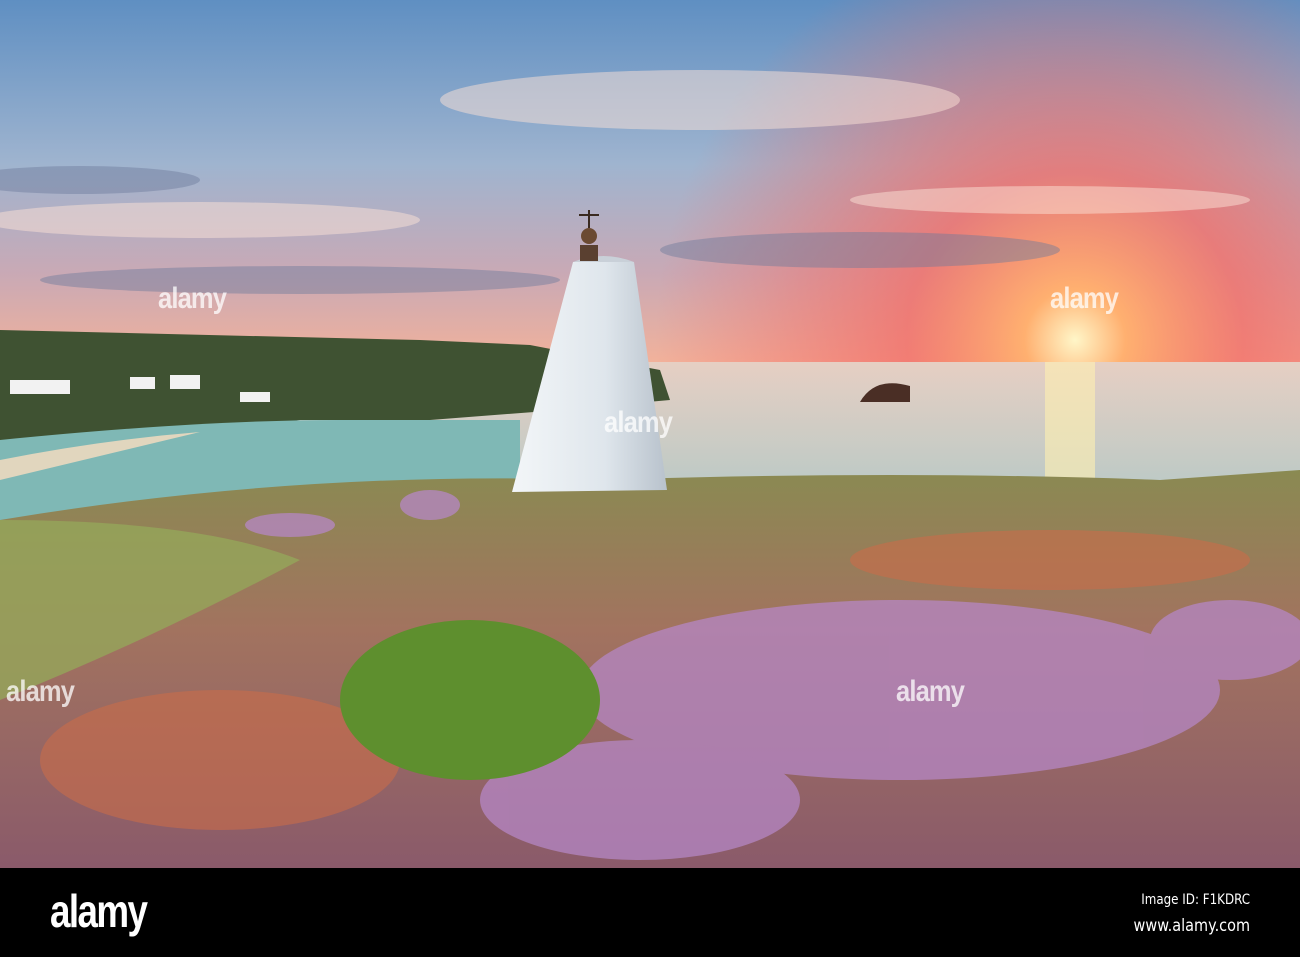 This screenshot has width=1300, height=957. I want to click on image-id: Image ID: F1KDRC, so click(1195, 900).